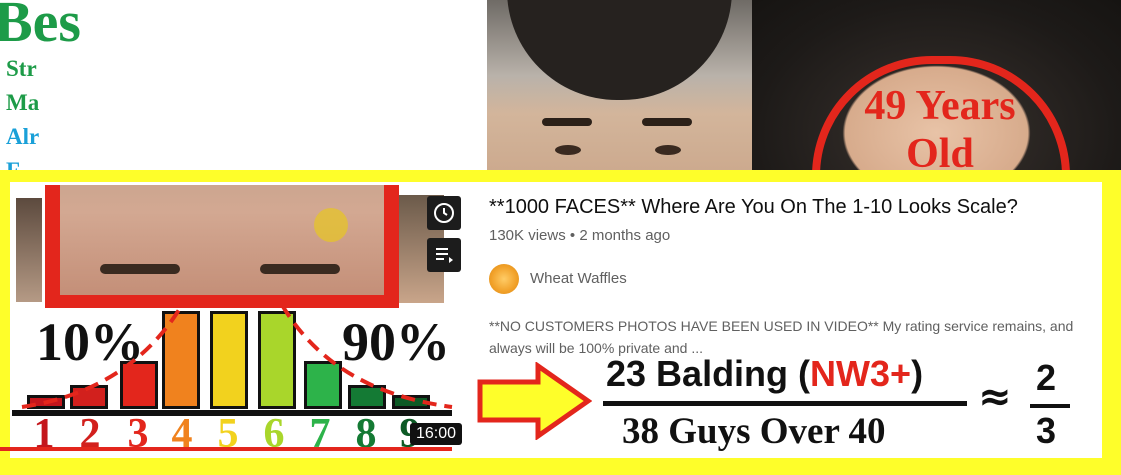  I want to click on numerator-prefix: 23 Balding (, so click(708, 373).